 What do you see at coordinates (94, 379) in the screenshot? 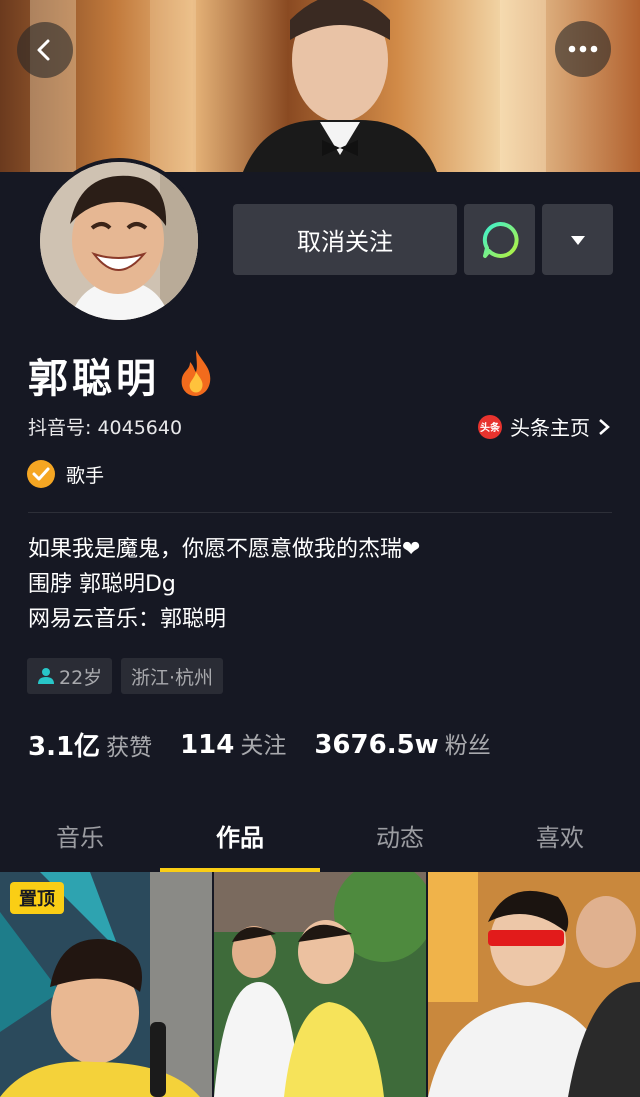
I see `profile-name-text: 郭聪明` at bounding box center [94, 379].